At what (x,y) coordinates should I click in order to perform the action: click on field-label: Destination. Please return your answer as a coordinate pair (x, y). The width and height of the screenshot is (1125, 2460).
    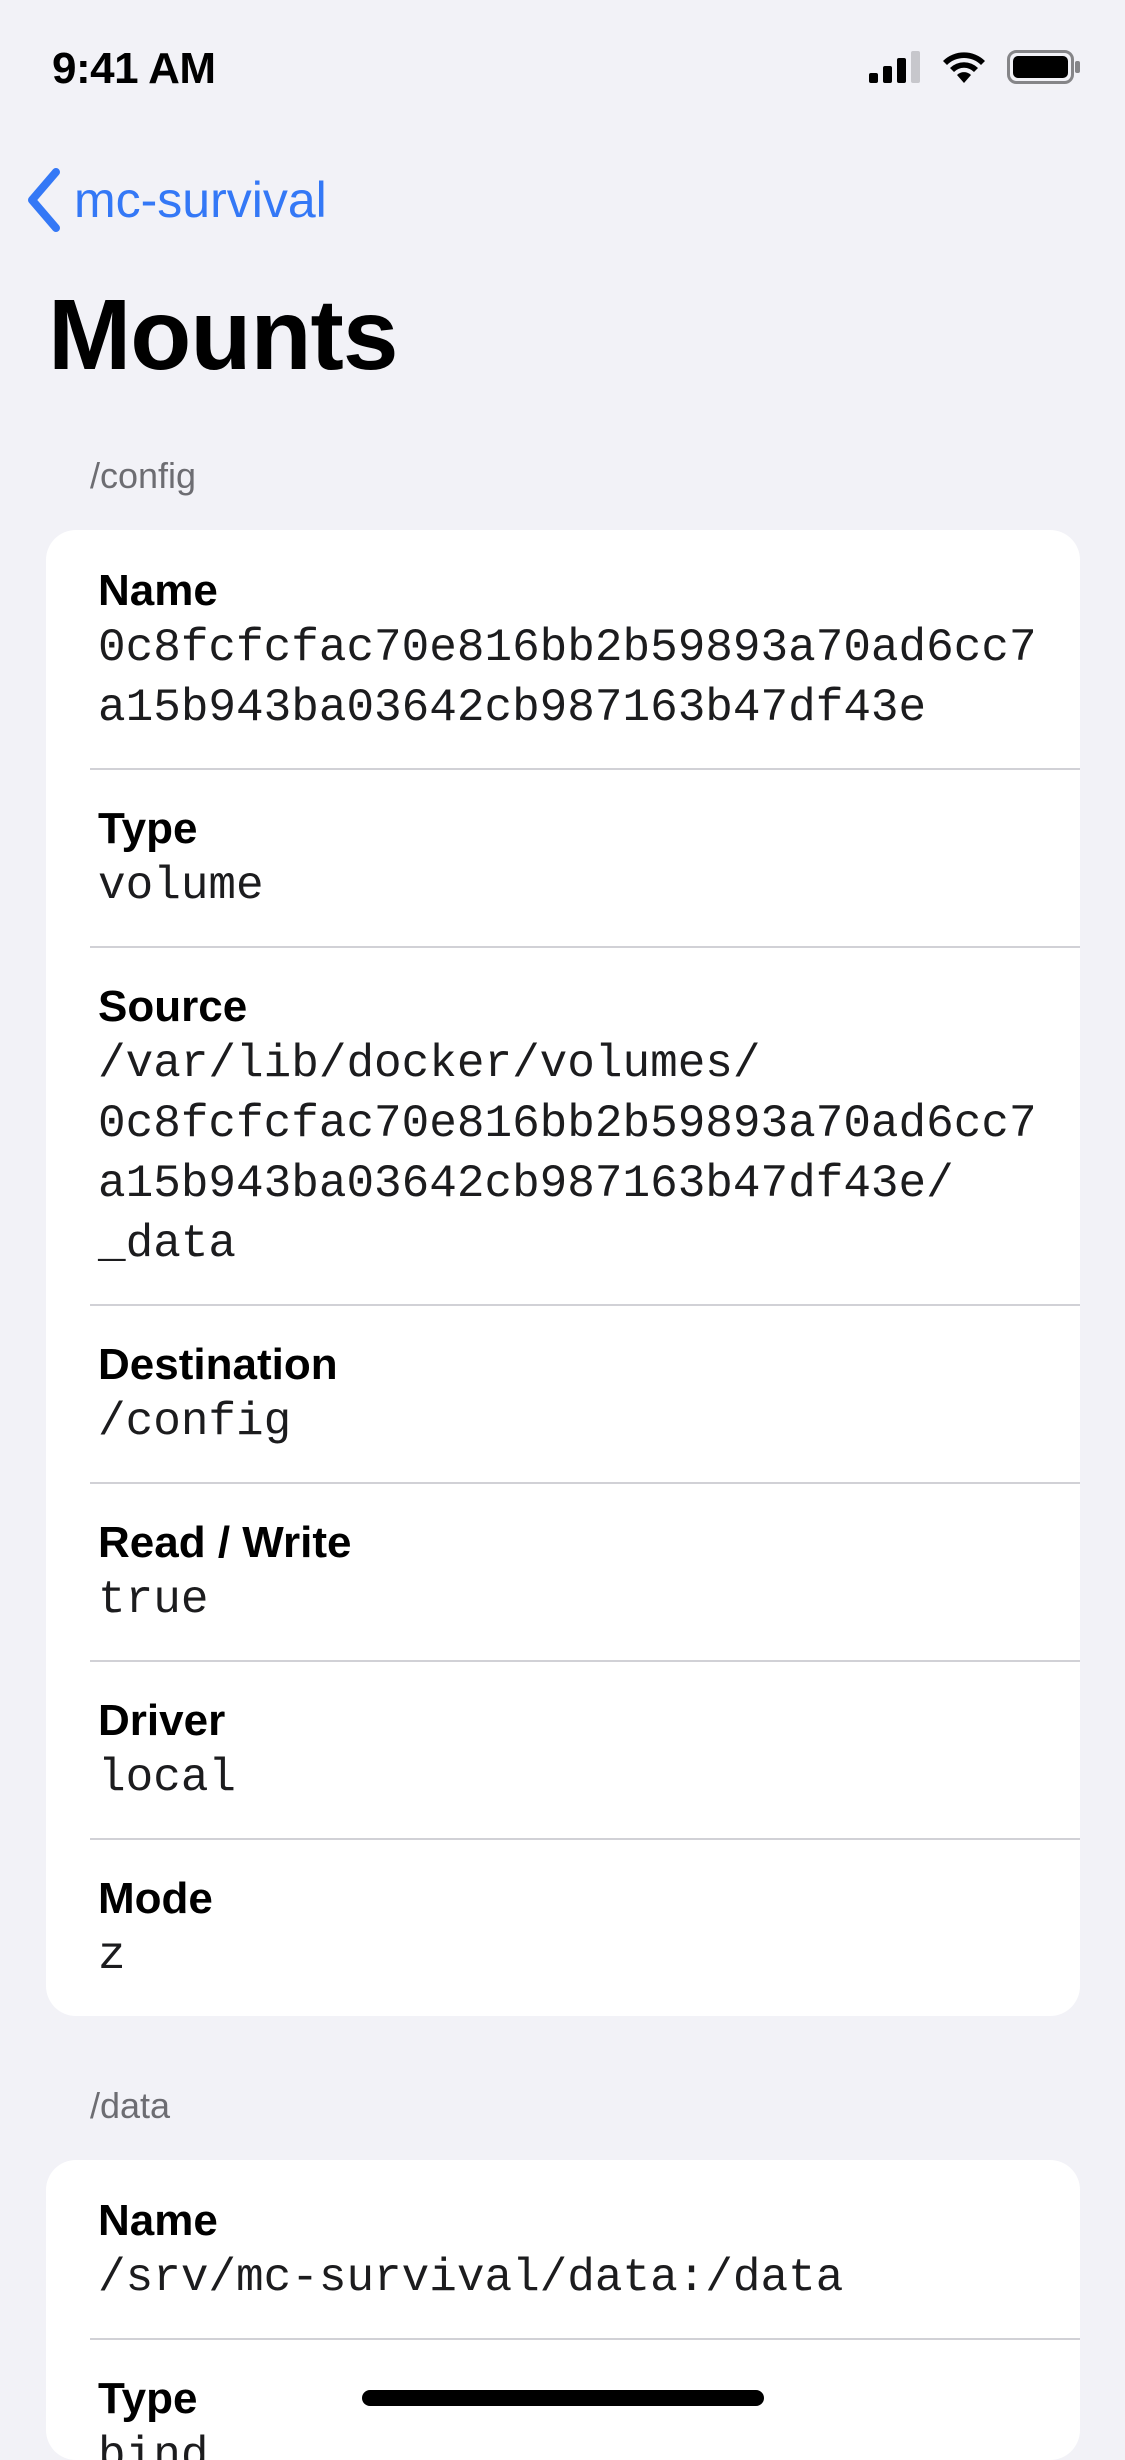
    Looking at the image, I should click on (218, 1364).